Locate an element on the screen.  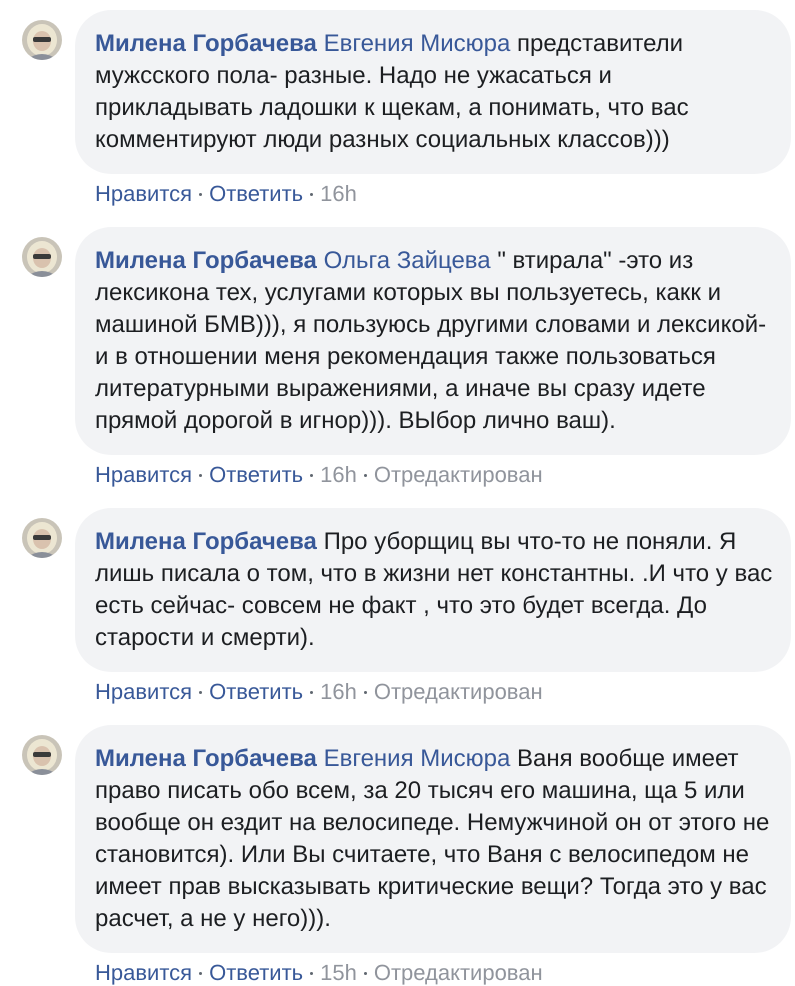
comment-text: Милена Горбачева Евгения Мисюра представители мужсского пола- разные. Надо не ужасаться и прикладывать ладошки к щекам, а понимать, что вас комментируют люди разных социальных классов))) is located at coordinates (392, 92).